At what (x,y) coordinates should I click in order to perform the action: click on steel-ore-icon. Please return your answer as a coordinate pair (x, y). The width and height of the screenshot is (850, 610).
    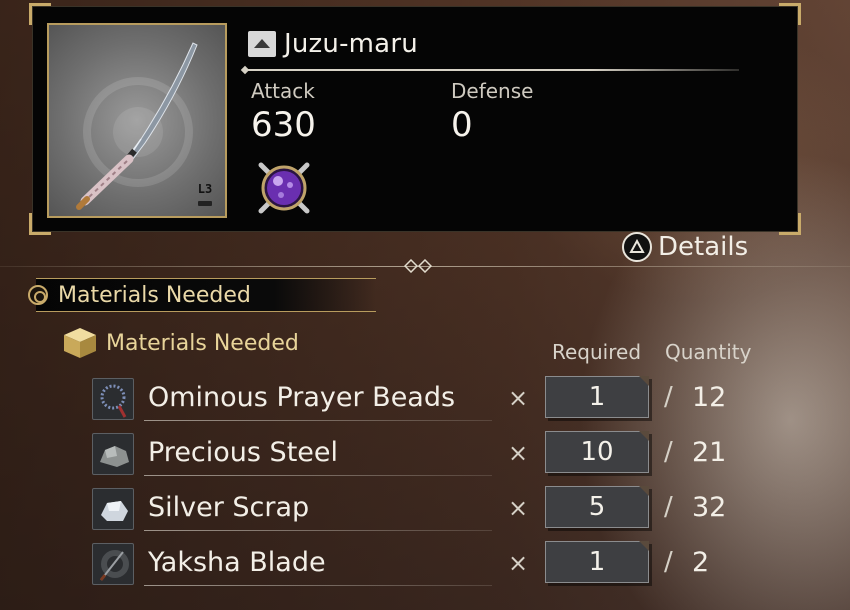
    Looking at the image, I should click on (113, 454).